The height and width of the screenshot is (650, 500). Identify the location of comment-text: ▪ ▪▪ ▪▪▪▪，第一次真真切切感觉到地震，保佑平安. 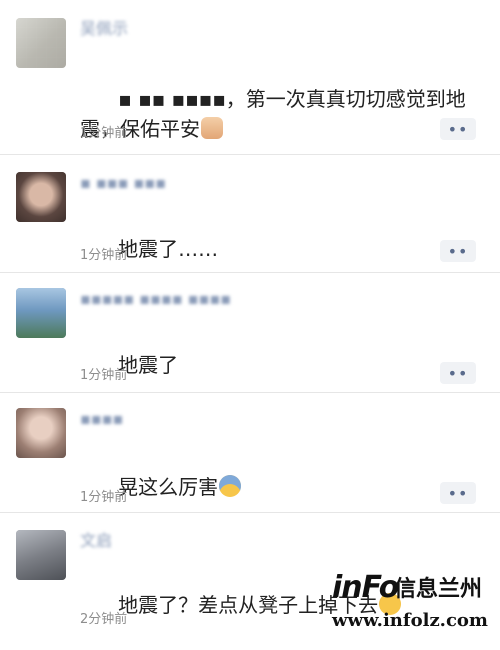
(280, 114).